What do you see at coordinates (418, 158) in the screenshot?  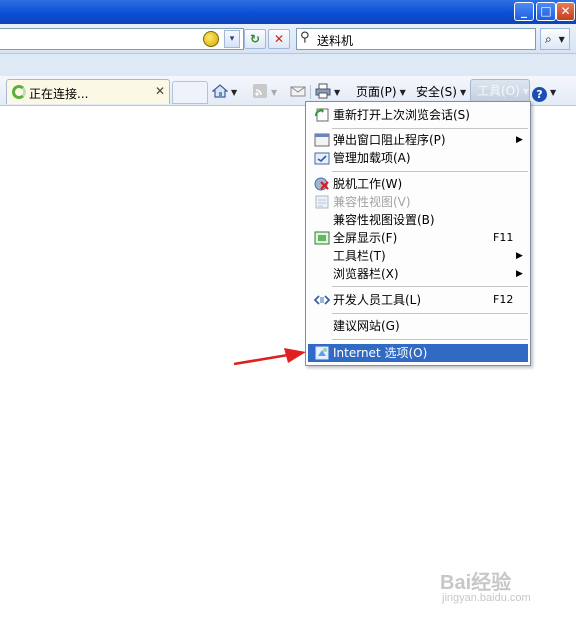 I see `menu-item-manage-addons: 管理加载项(A)` at bounding box center [418, 158].